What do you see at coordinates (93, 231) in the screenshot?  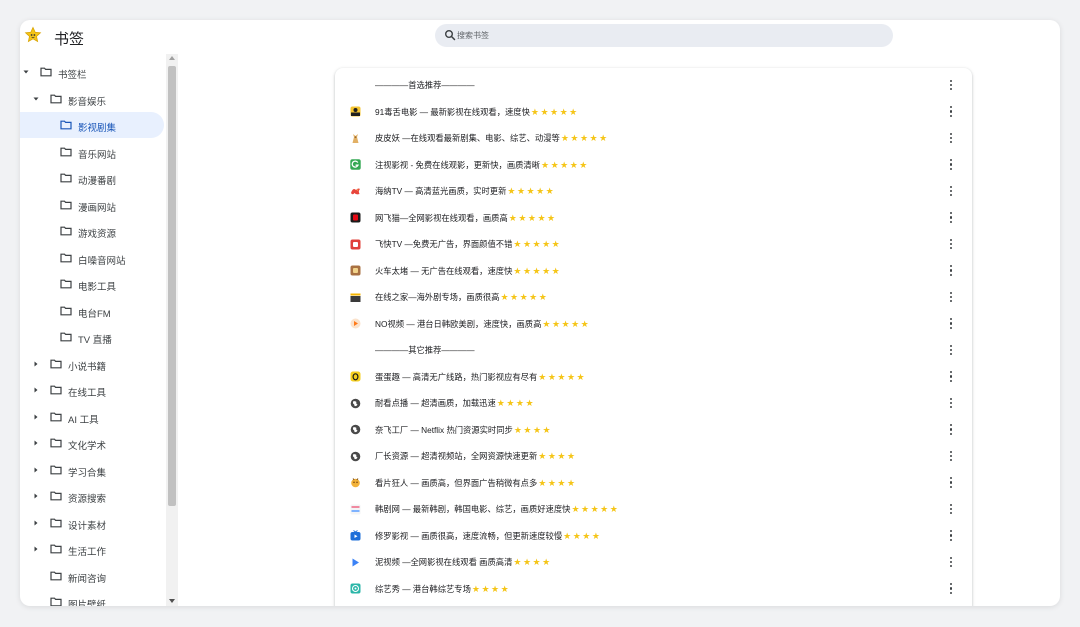 I see `sidebar-item: 游戏资源` at bounding box center [93, 231].